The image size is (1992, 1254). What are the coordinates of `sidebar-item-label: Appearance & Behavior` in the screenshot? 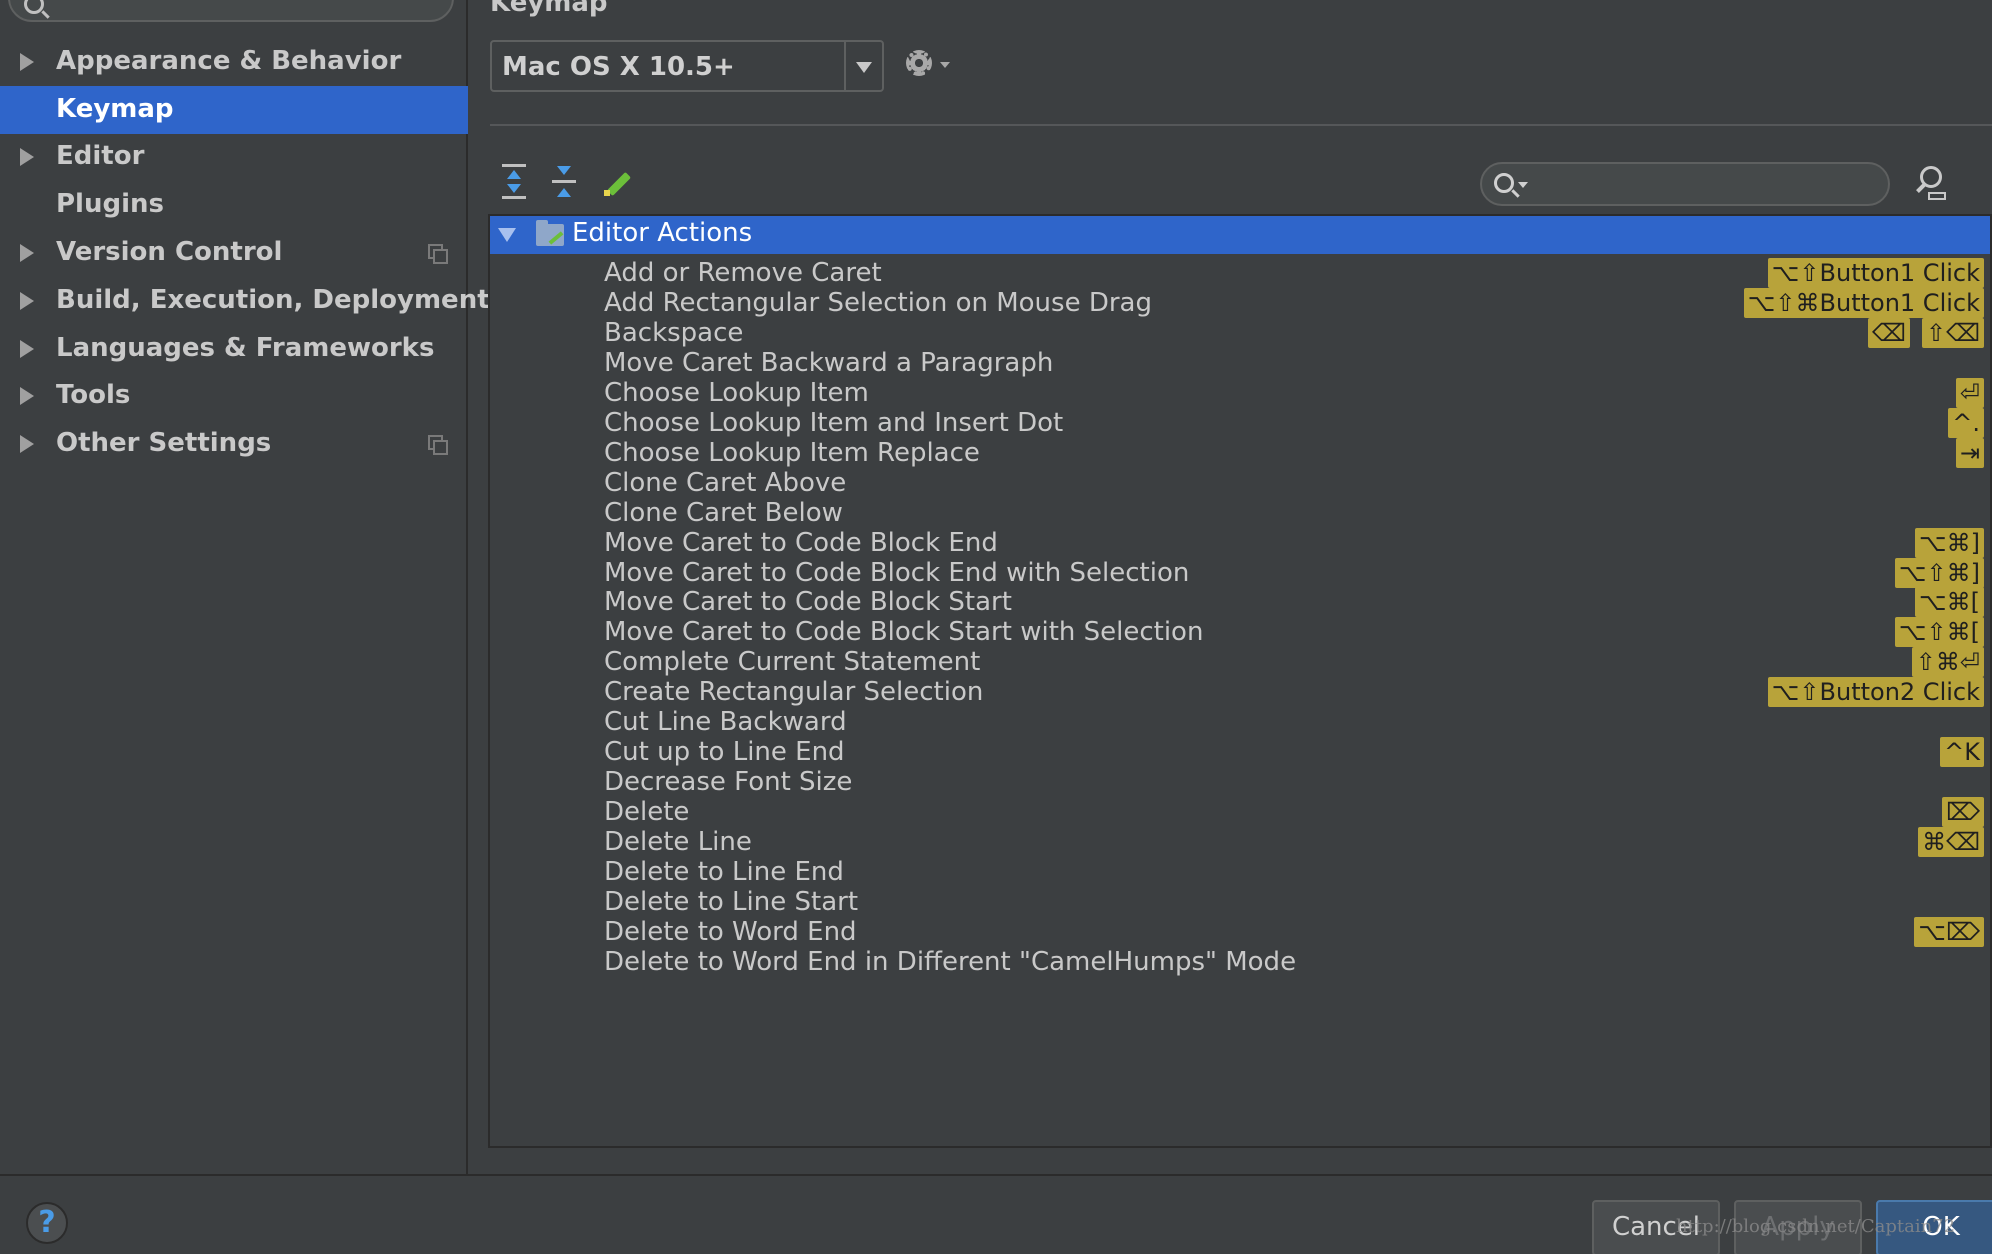 It's located at (229, 61).